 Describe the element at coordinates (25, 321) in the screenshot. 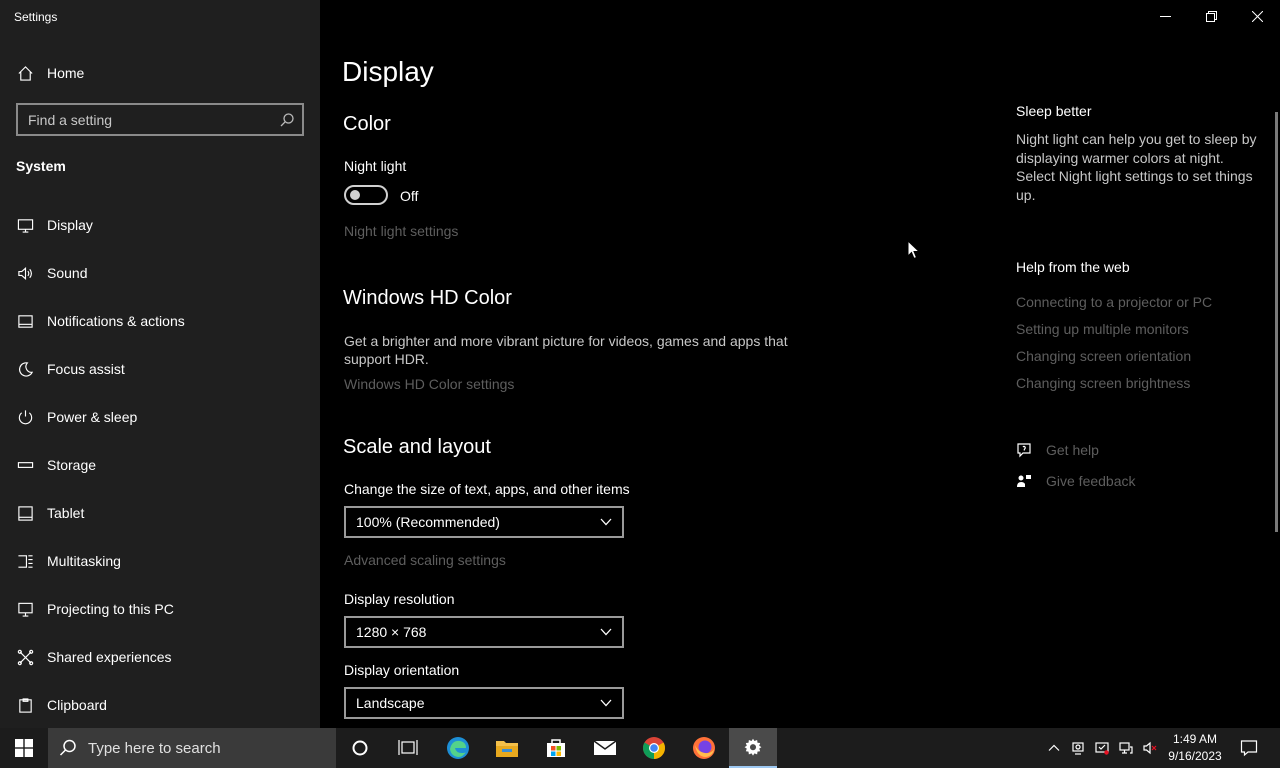

I see `notification-icon` at that location.